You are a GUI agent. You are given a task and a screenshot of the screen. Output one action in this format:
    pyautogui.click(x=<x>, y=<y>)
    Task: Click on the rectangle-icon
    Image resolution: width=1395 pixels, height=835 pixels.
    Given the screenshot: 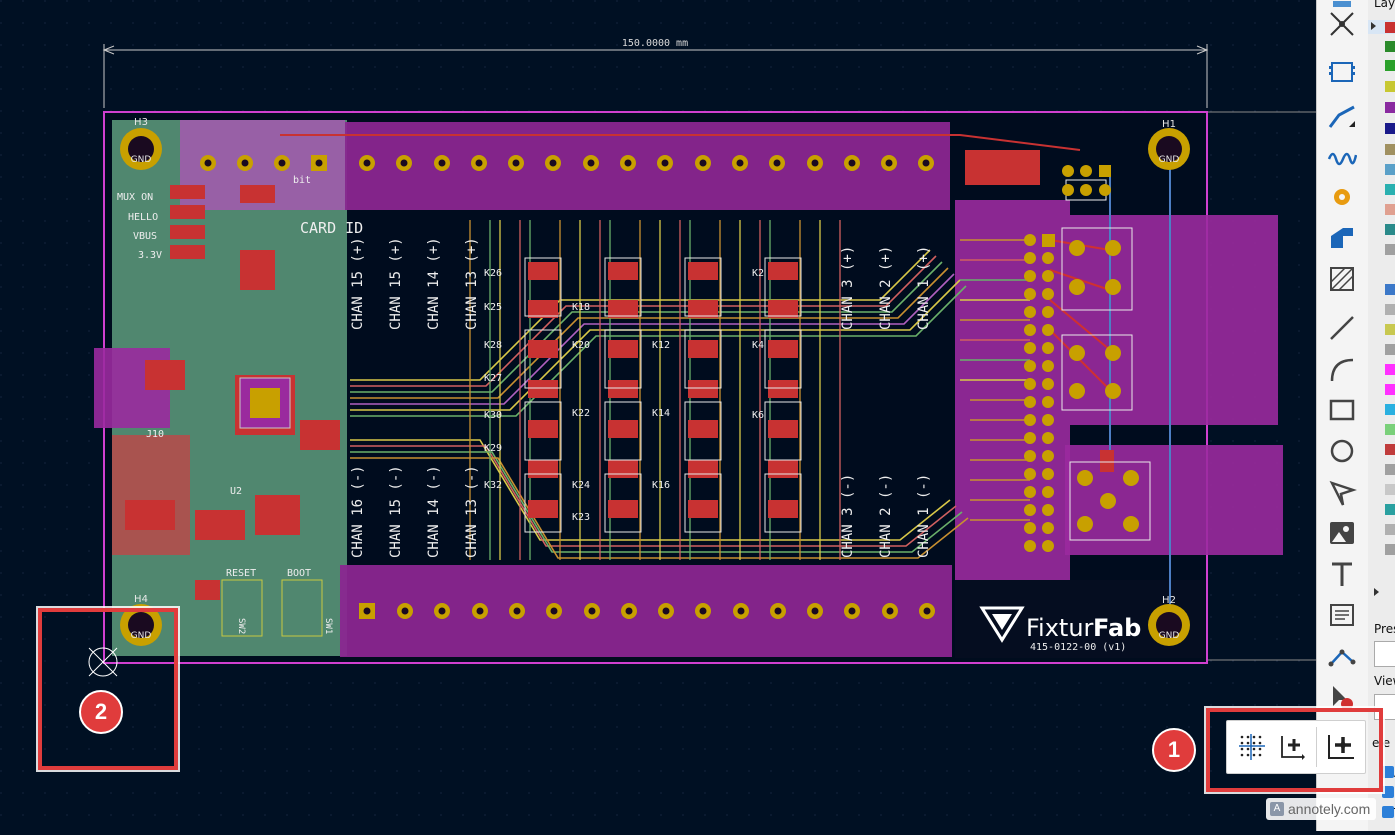 What is the action you would take?
    pyautogui.click(x=1342, y=410)
    